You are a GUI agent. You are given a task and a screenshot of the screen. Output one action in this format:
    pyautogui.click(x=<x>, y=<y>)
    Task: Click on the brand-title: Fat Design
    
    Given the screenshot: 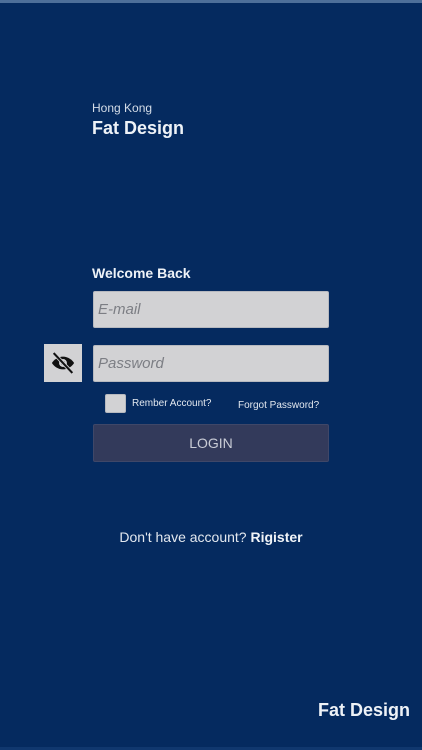 What is the action you would take?
    pyautogui.click(x=138, y=128)
    